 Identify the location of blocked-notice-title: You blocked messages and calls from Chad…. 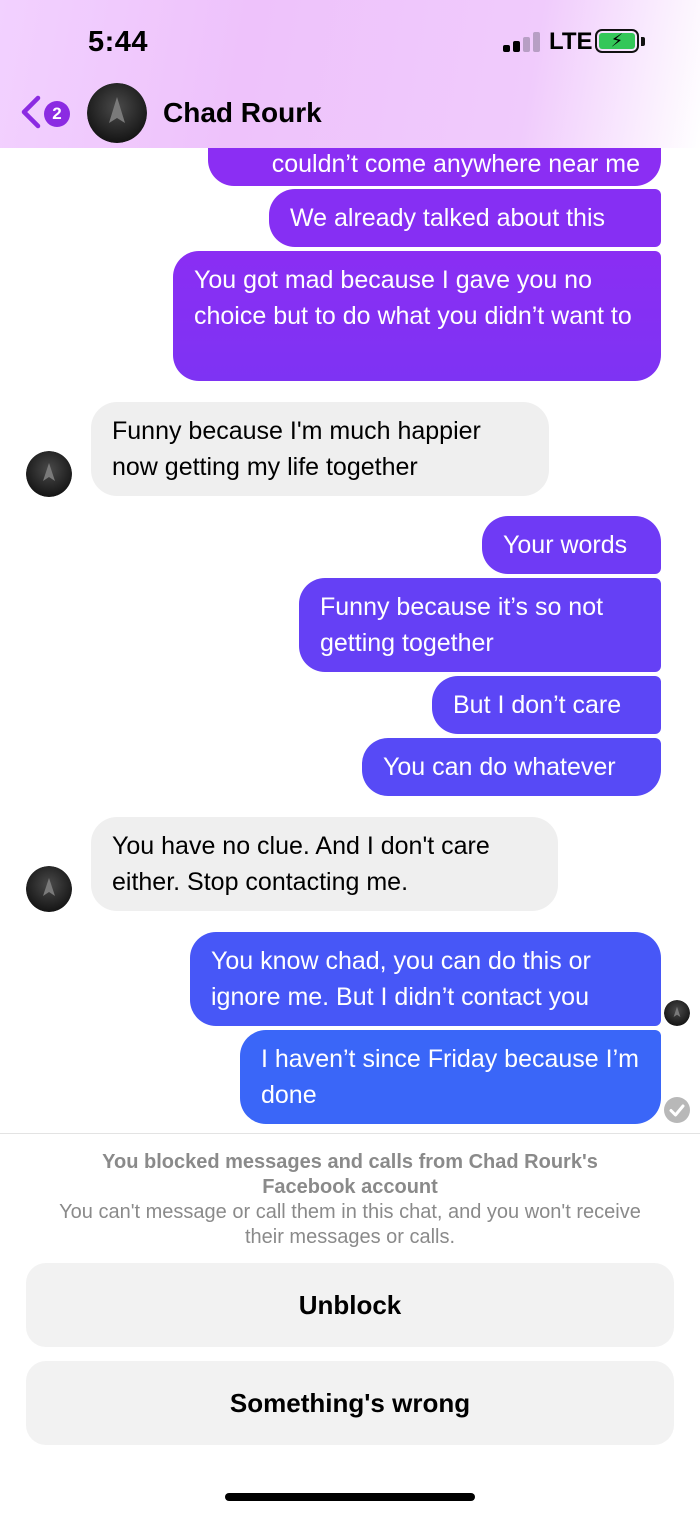
(350, 1174).